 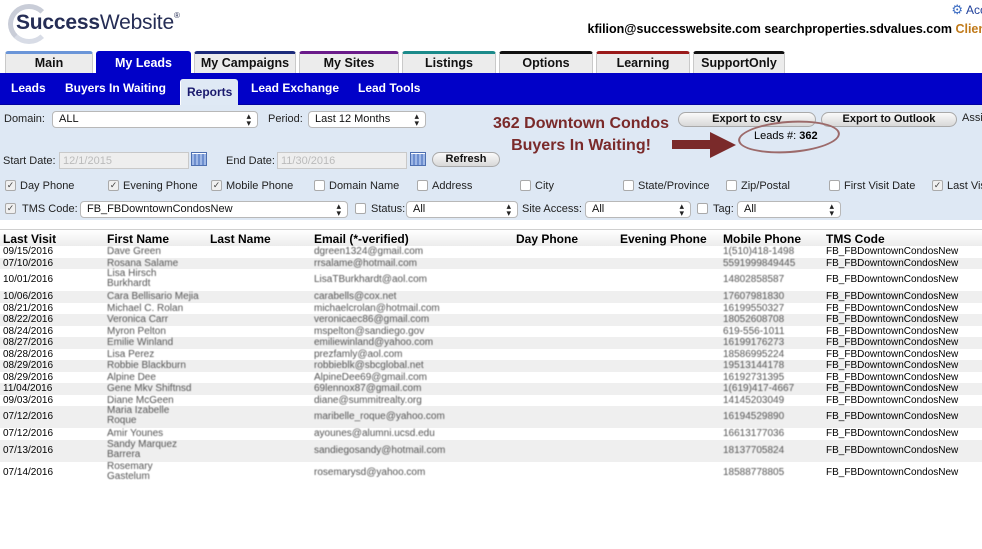 I want to click on cell-email: prezfamly@aol.com, so click(x=358, y=355).